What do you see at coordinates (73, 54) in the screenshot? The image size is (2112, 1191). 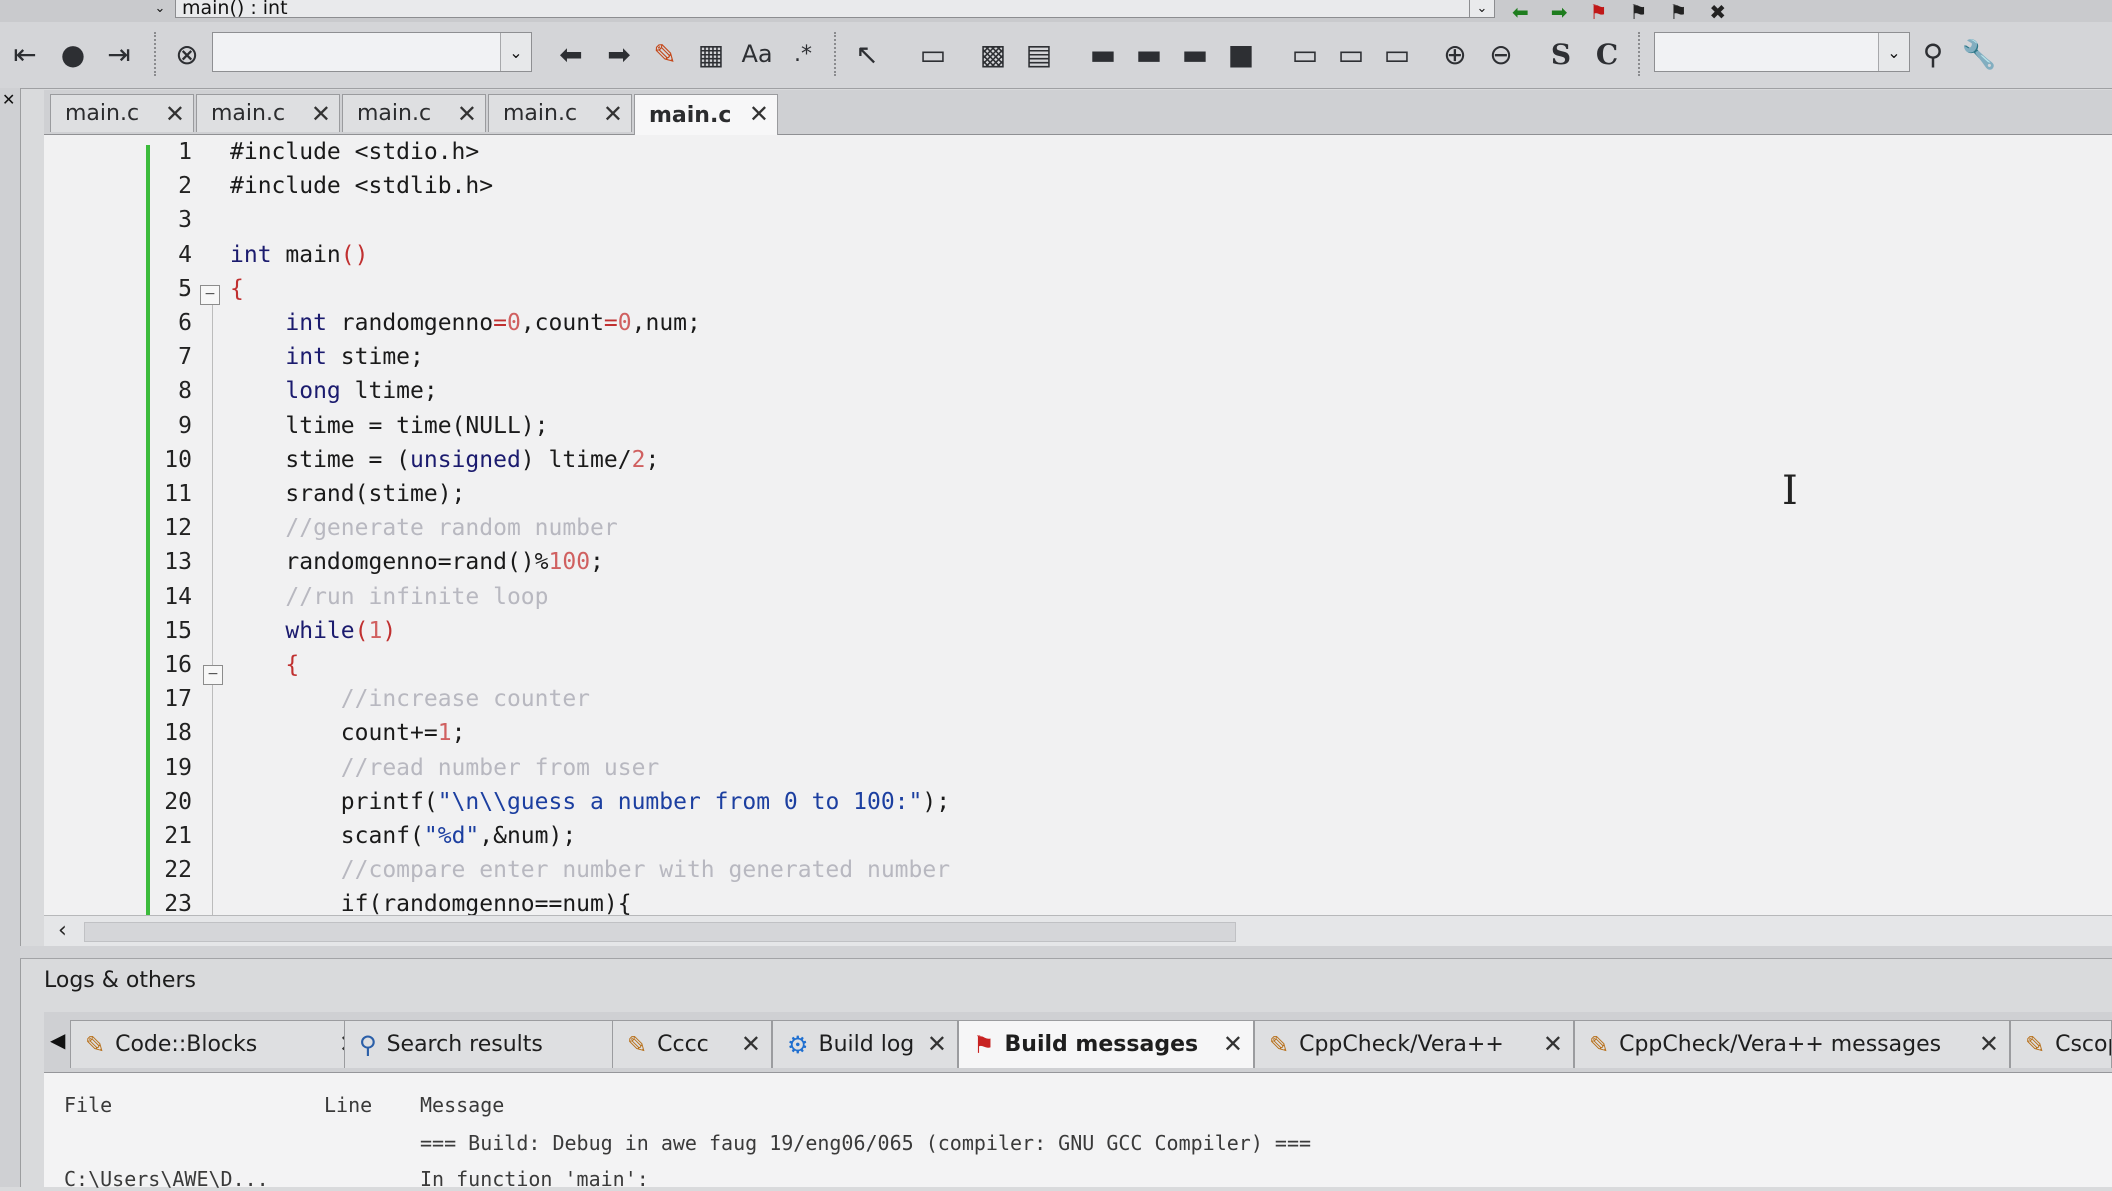 I see `record-icon: ●` at bounding box center [73, 54].